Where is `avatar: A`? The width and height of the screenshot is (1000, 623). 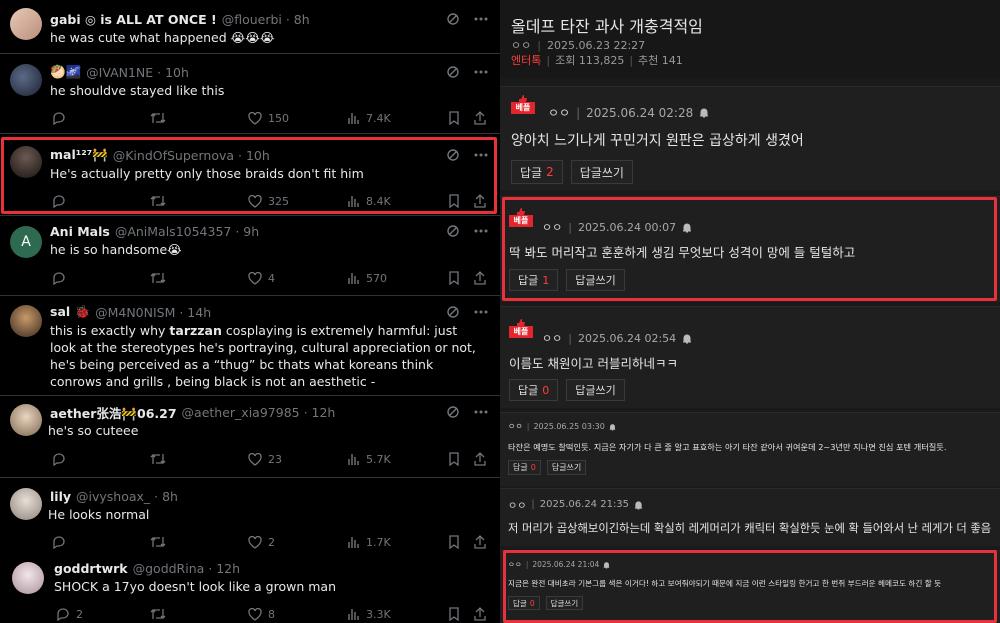 avatar: A is located at coordinates (26, 242).